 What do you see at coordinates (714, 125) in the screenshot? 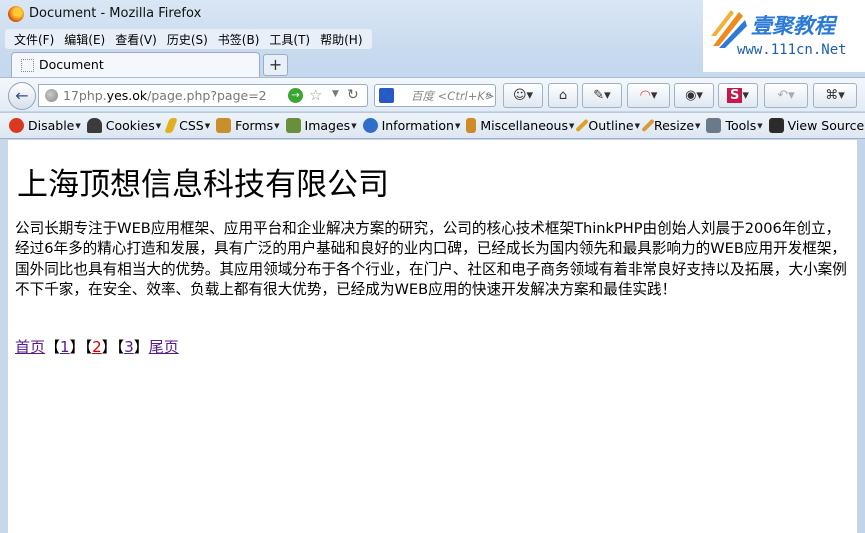
I see `tools-icon` at bounding box center [714, 125].